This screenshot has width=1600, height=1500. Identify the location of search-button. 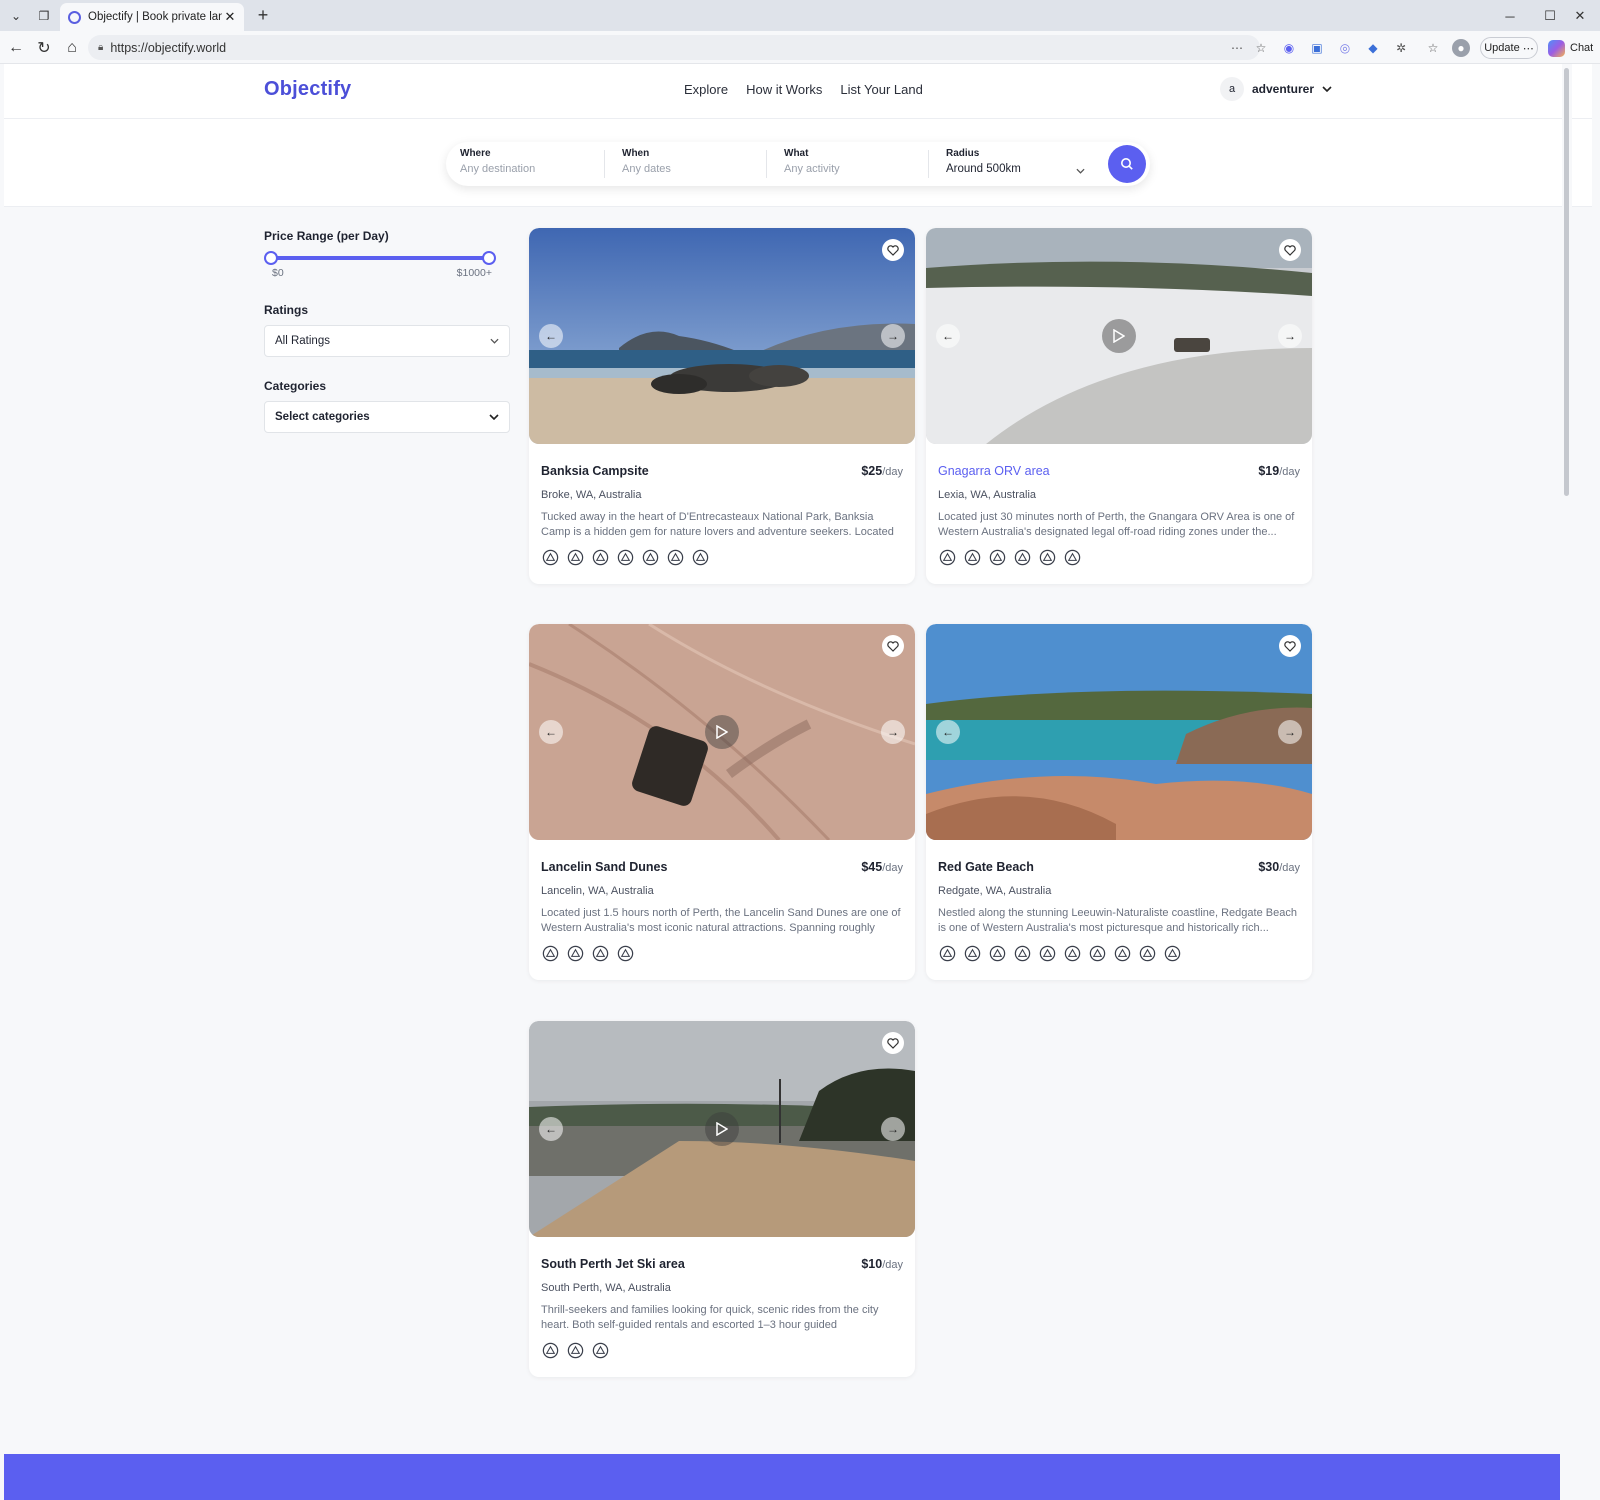
(1127, 164).